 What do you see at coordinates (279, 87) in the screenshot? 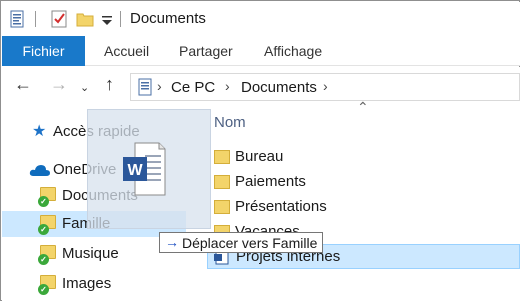
I see `breadcrumb-documents: Documents` at bounding box center [279, 87].